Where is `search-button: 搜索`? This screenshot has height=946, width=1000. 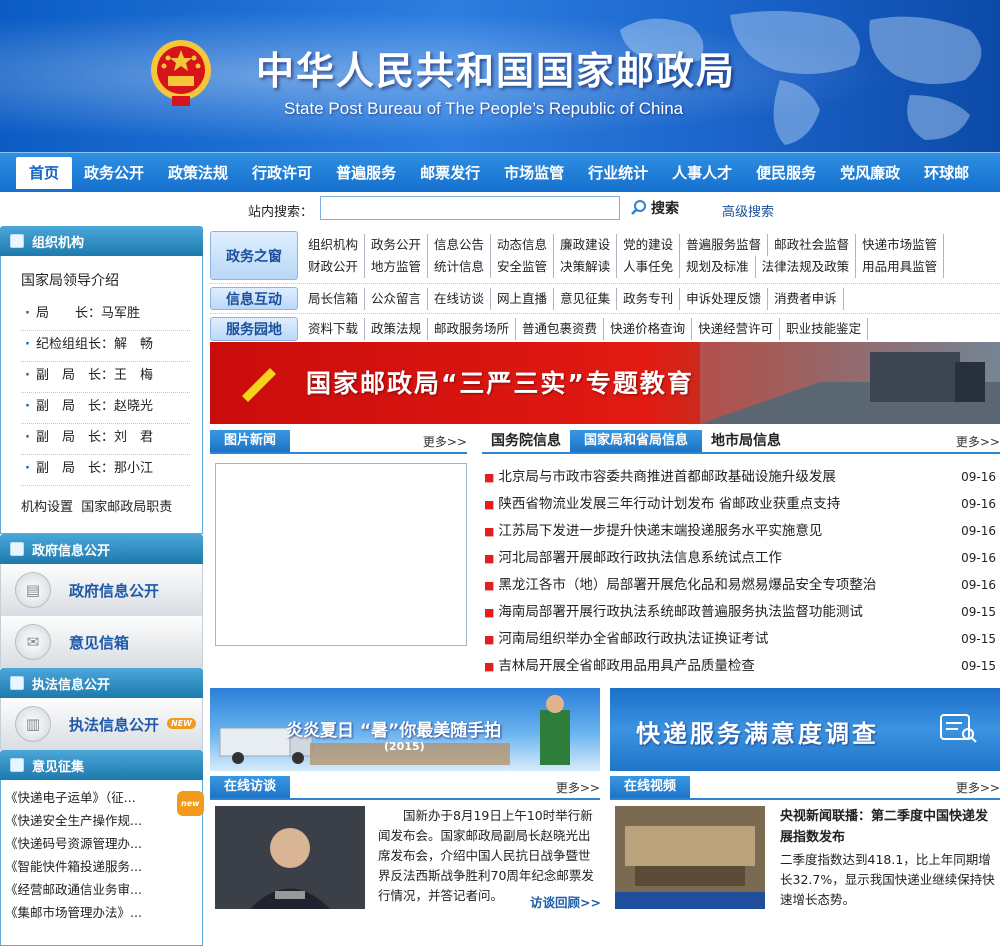 search-button: 搜索 is located at coordinates (654, 208).